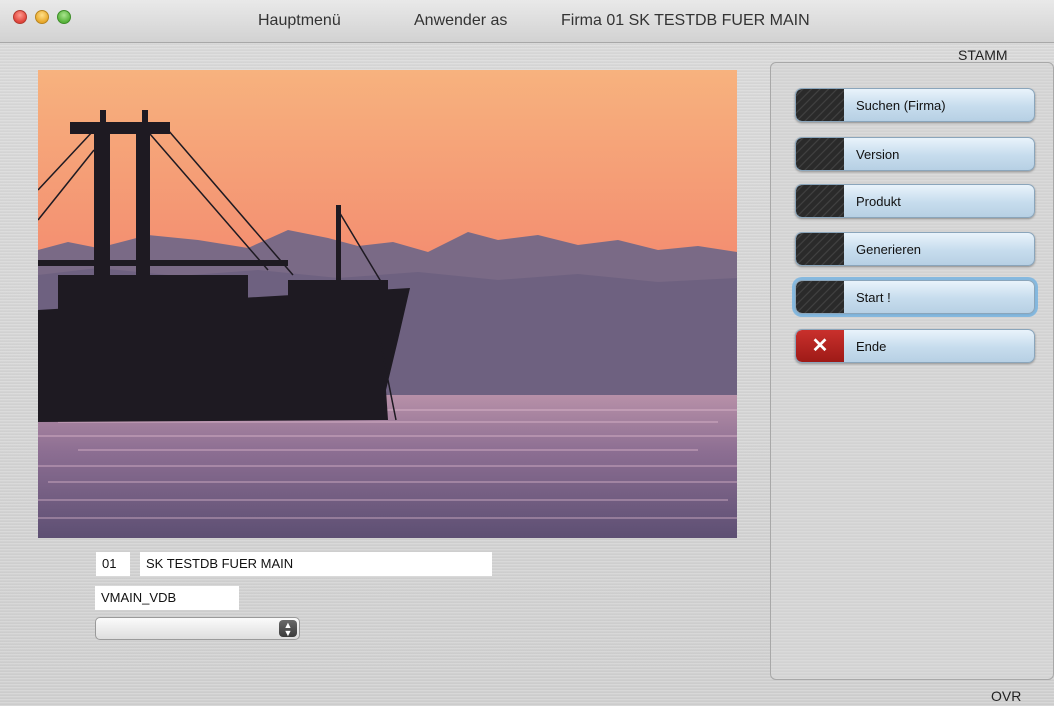 Image resolution: width=1054 pixels, height=706 pixels. What do you see at coordinates (167, 598) in the screenshot?
I see `database-field: VMAIN_VDB` at bounding box center [167, 598].